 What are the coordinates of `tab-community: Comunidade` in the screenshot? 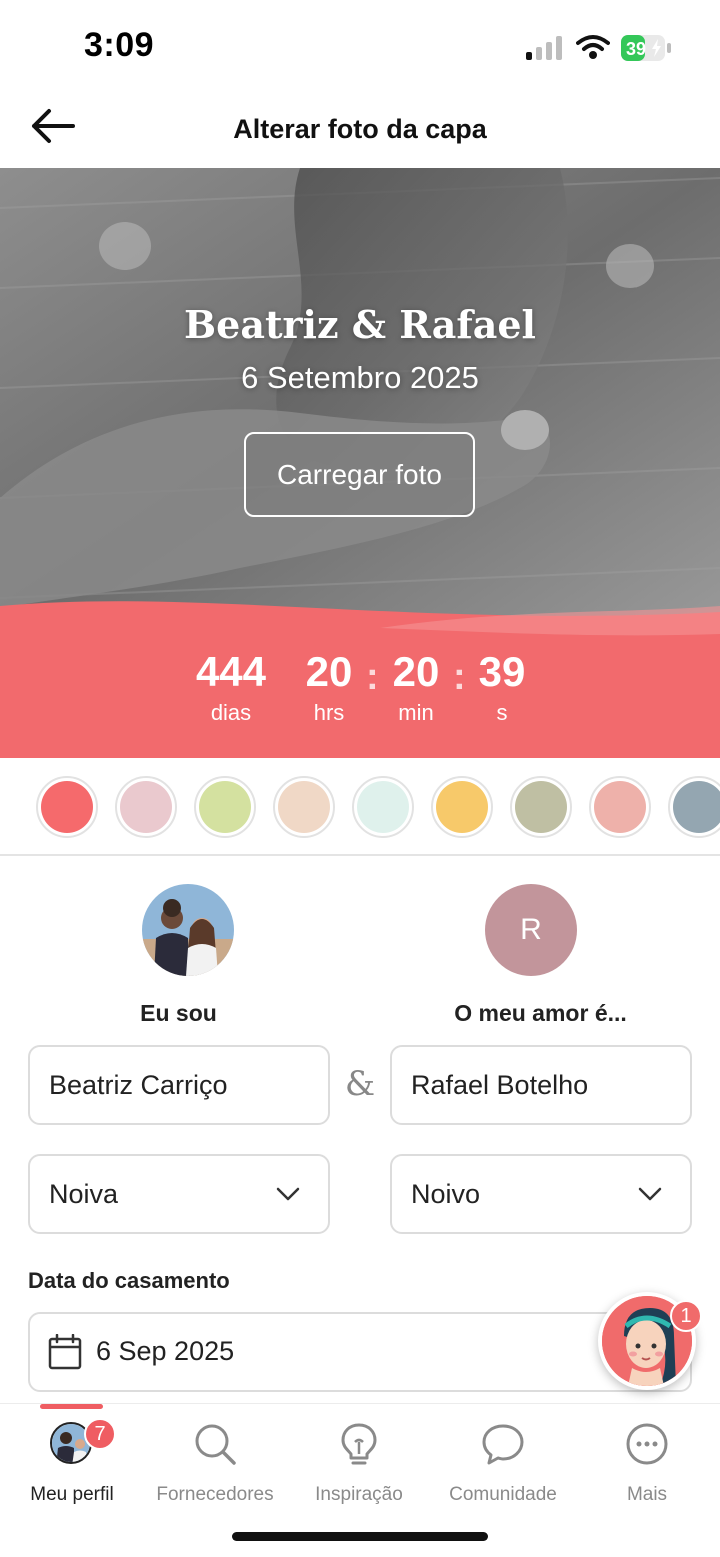 It's located at (503, 1468).